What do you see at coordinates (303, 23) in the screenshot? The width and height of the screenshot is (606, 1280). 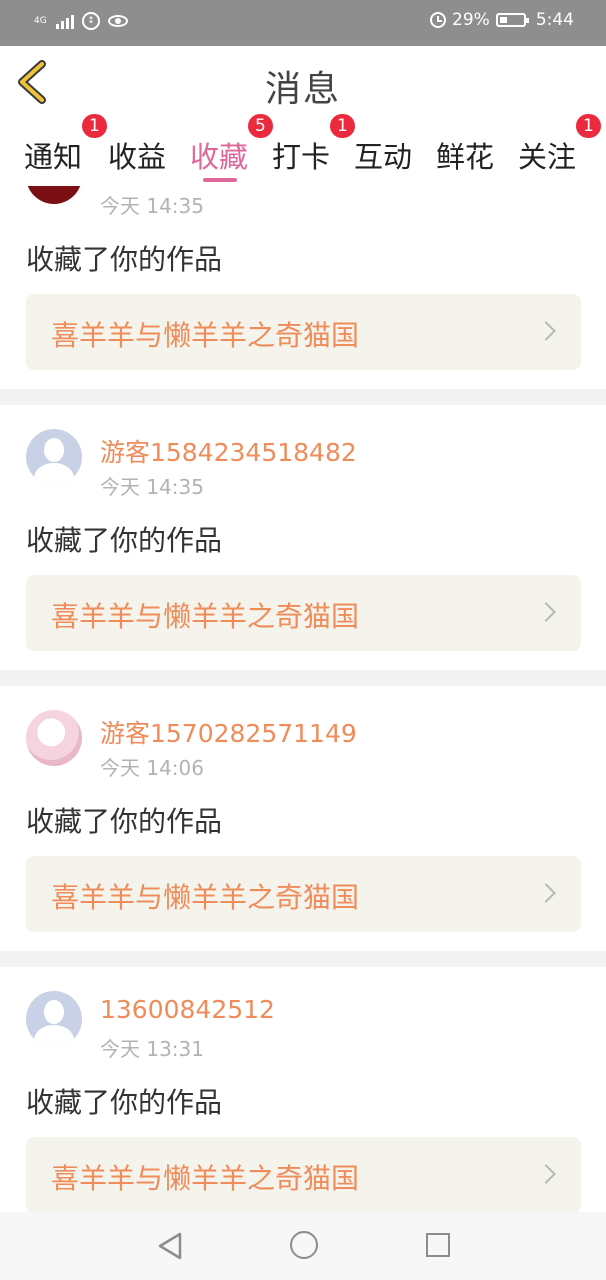 I see `status-bar: 4G ↕ 29% 5:44` at bounding box center [303, 23].